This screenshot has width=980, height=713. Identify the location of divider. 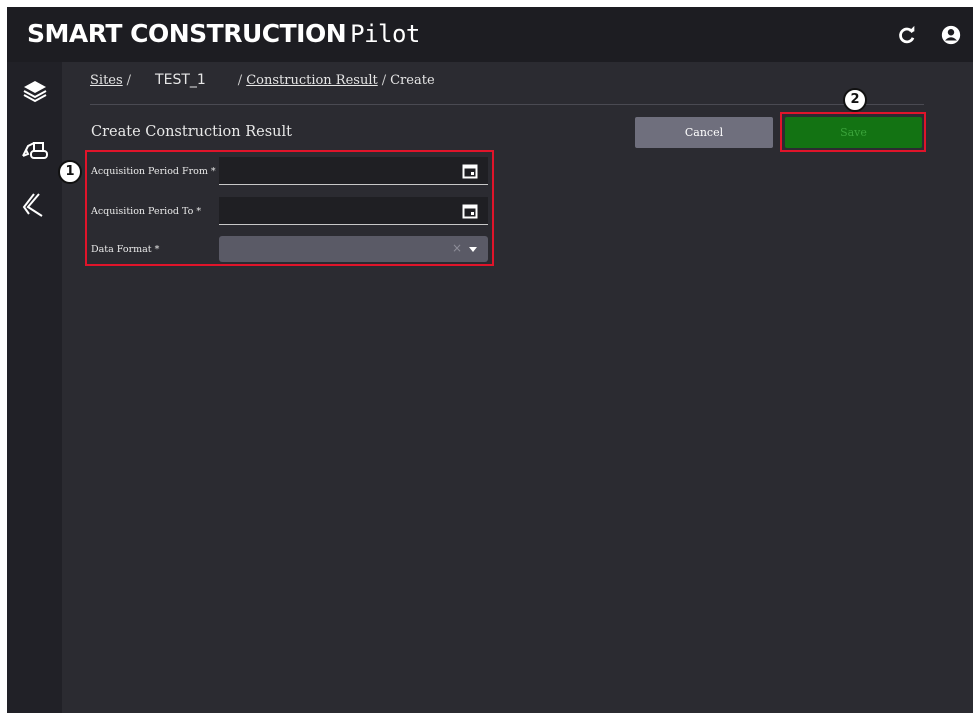
(507, 104).